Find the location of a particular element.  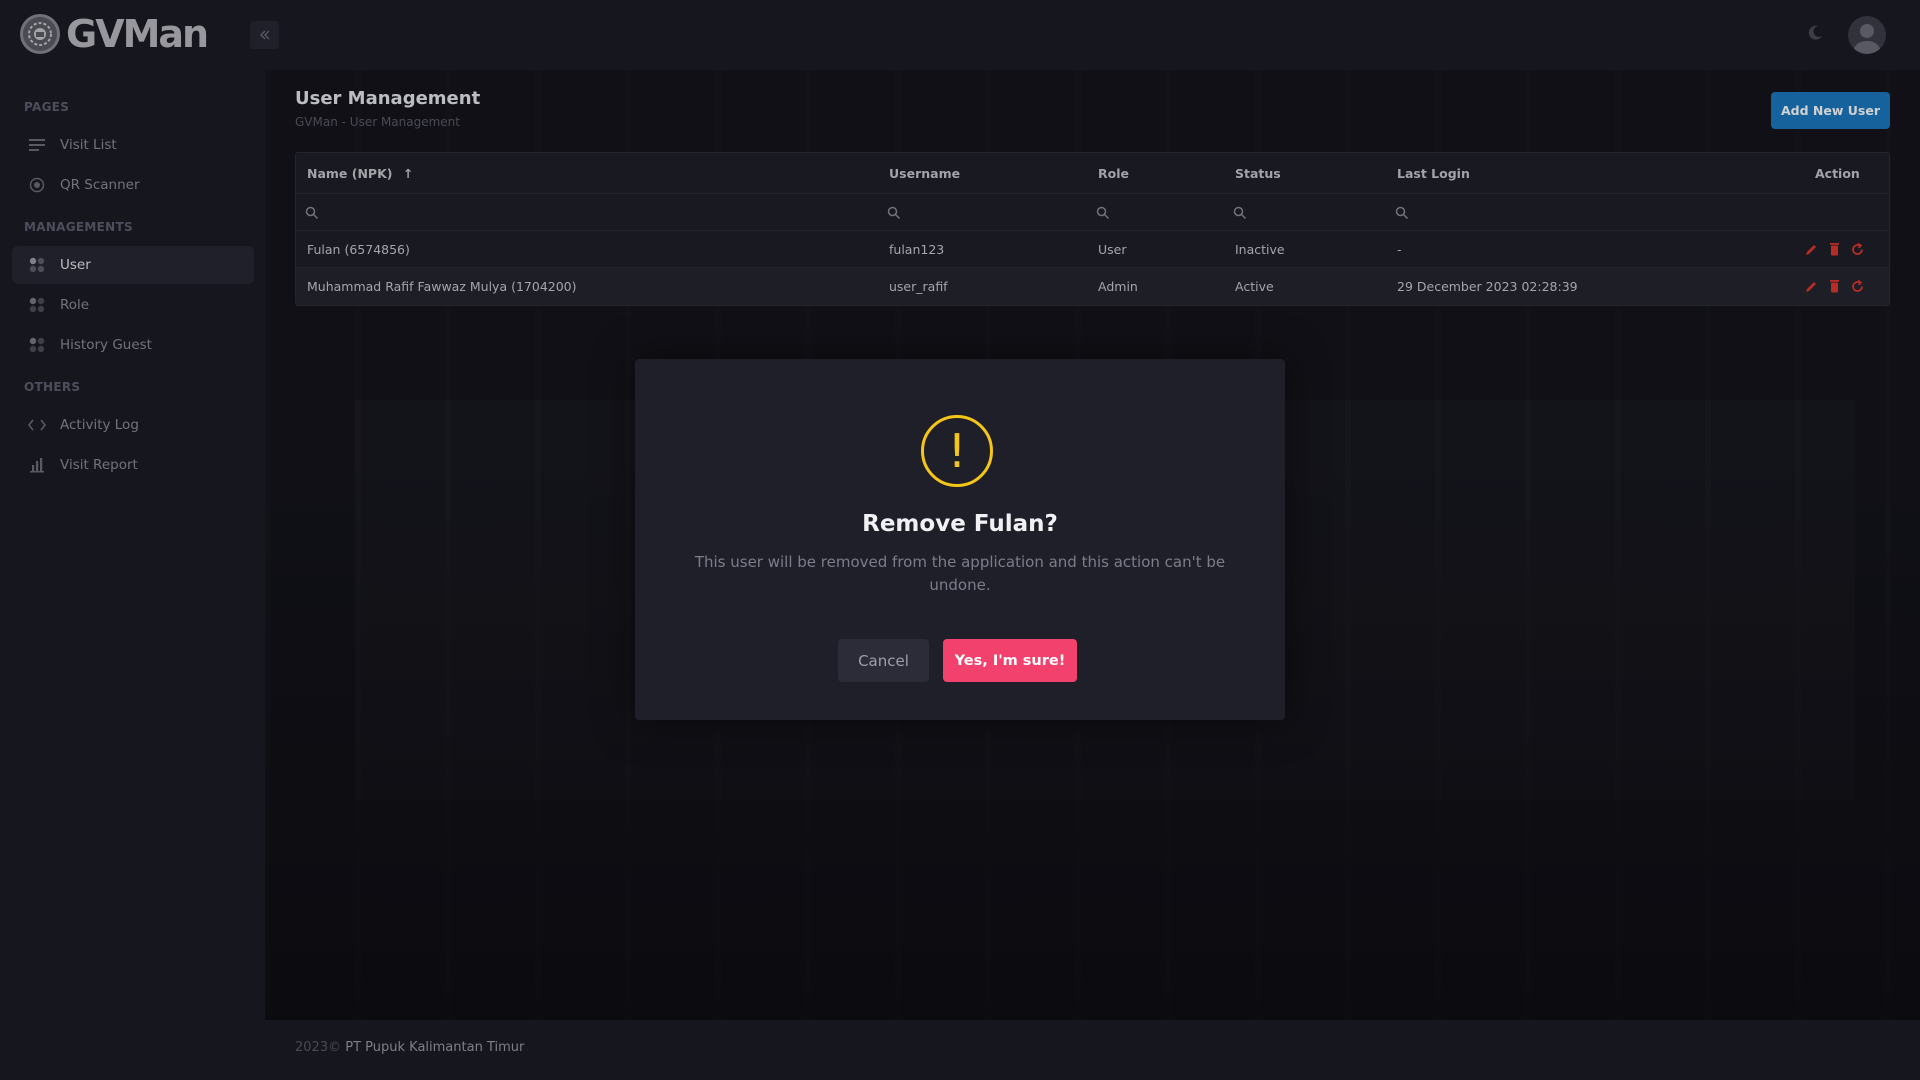

warning-icon: ! is located at coordinates (957, 451).